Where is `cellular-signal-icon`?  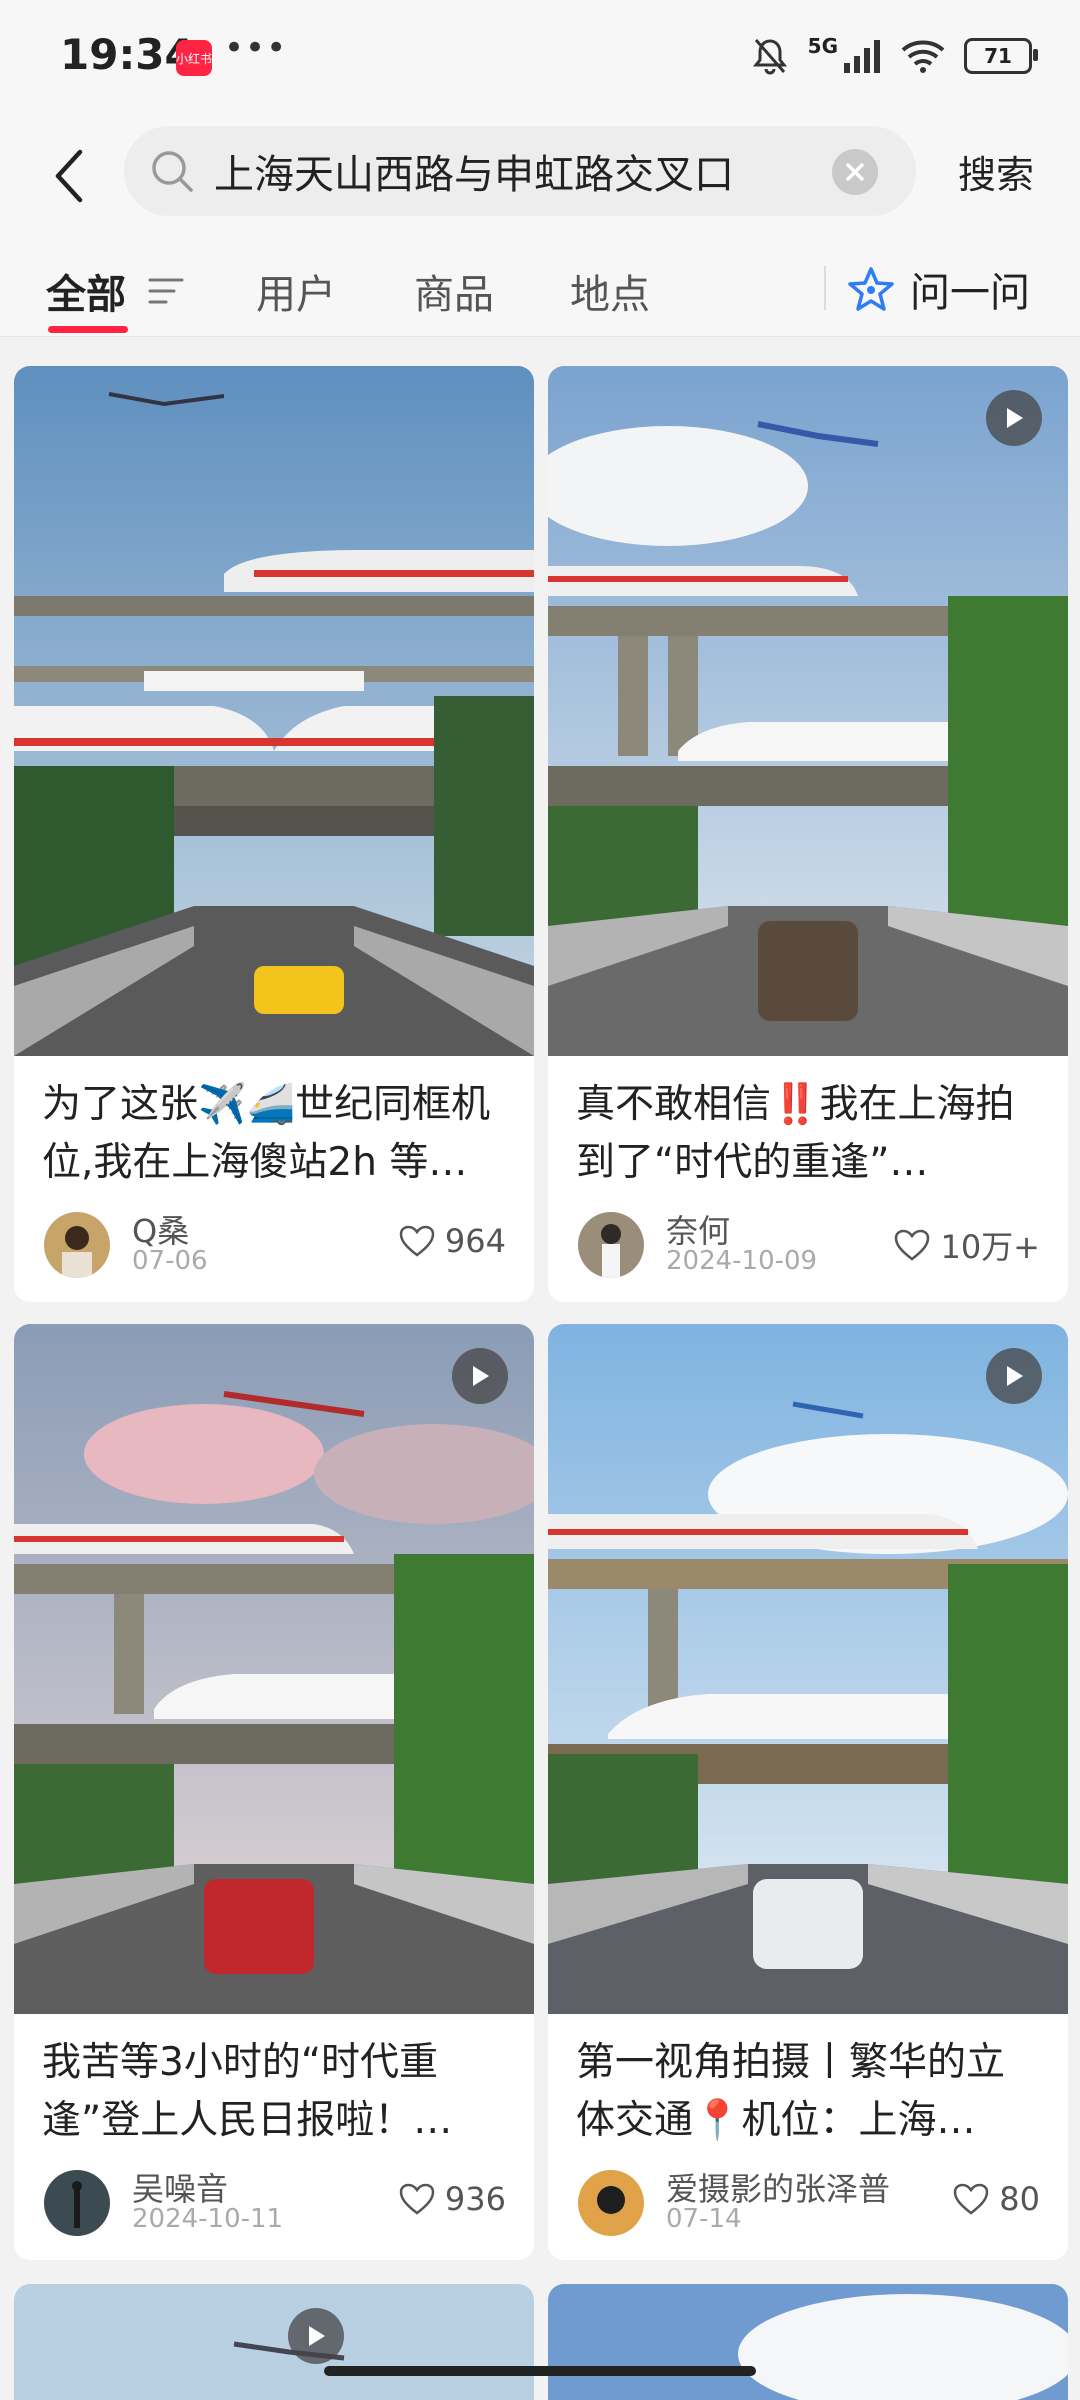
cellular-signal-icon is located at coordinates (862, 56).